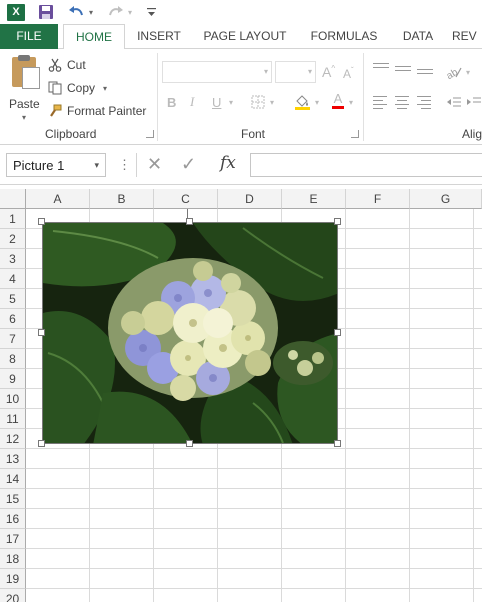 This screenshot has width=482, height=602. I want to click on row-header-13: 13, so click(13, 459).